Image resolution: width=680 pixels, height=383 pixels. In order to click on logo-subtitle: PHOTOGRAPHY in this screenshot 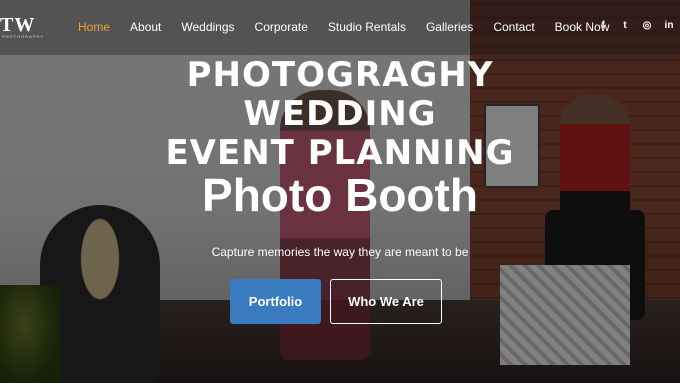, I will do `click(23, 36)`.